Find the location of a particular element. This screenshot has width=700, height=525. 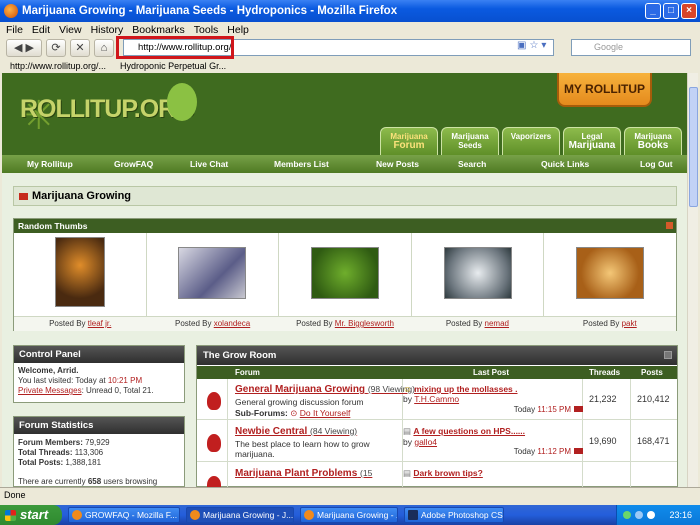

tab-marijuana-seeds: Marijuana Seeds is located at coordinates (470, 141).